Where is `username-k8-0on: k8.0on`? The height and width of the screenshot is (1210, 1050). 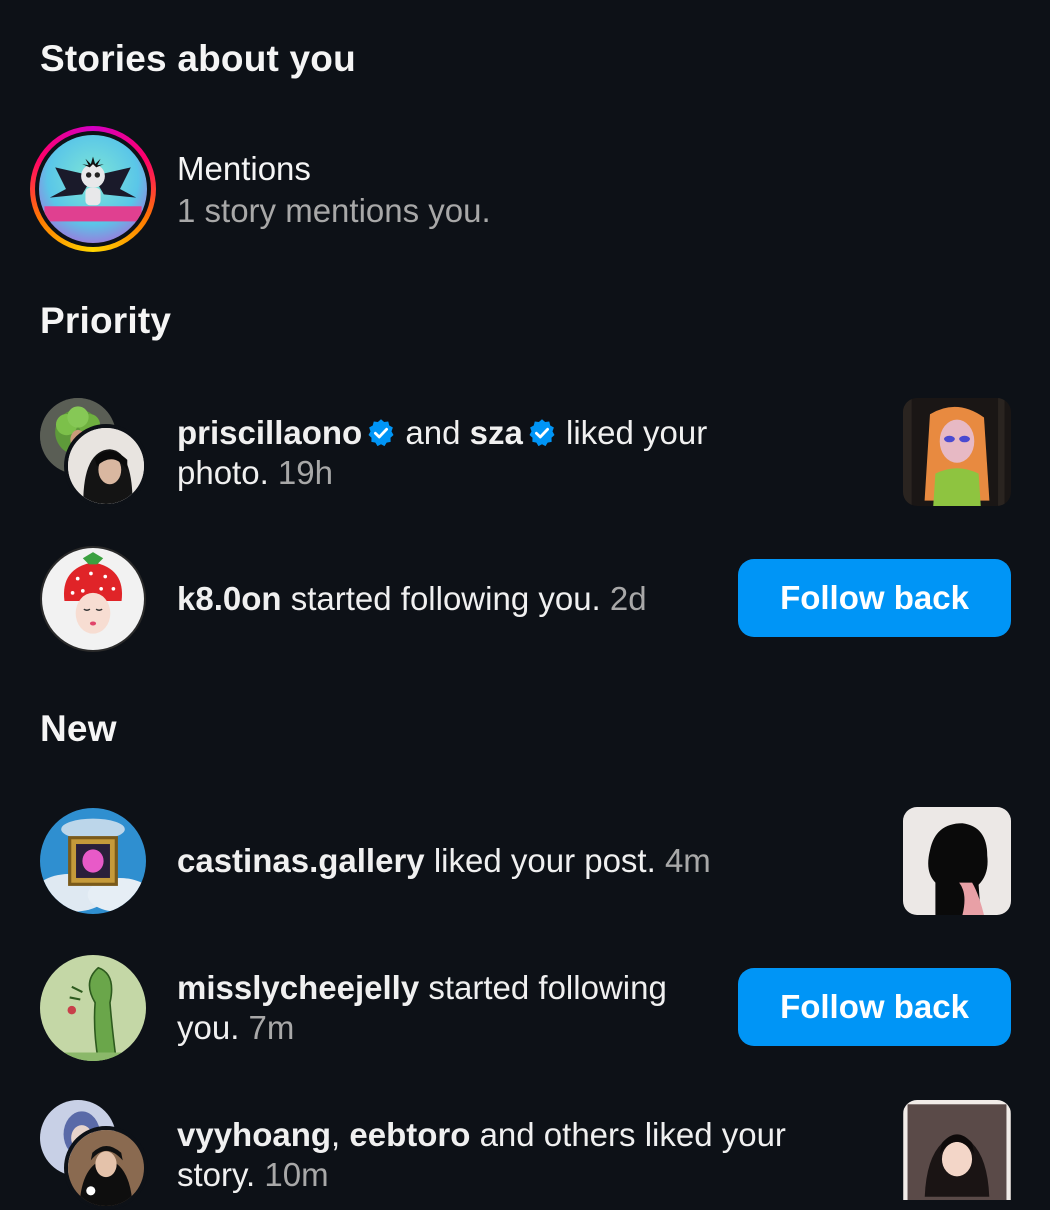 username-k8-0on: k8.0on is located at coordinates (229, 598).